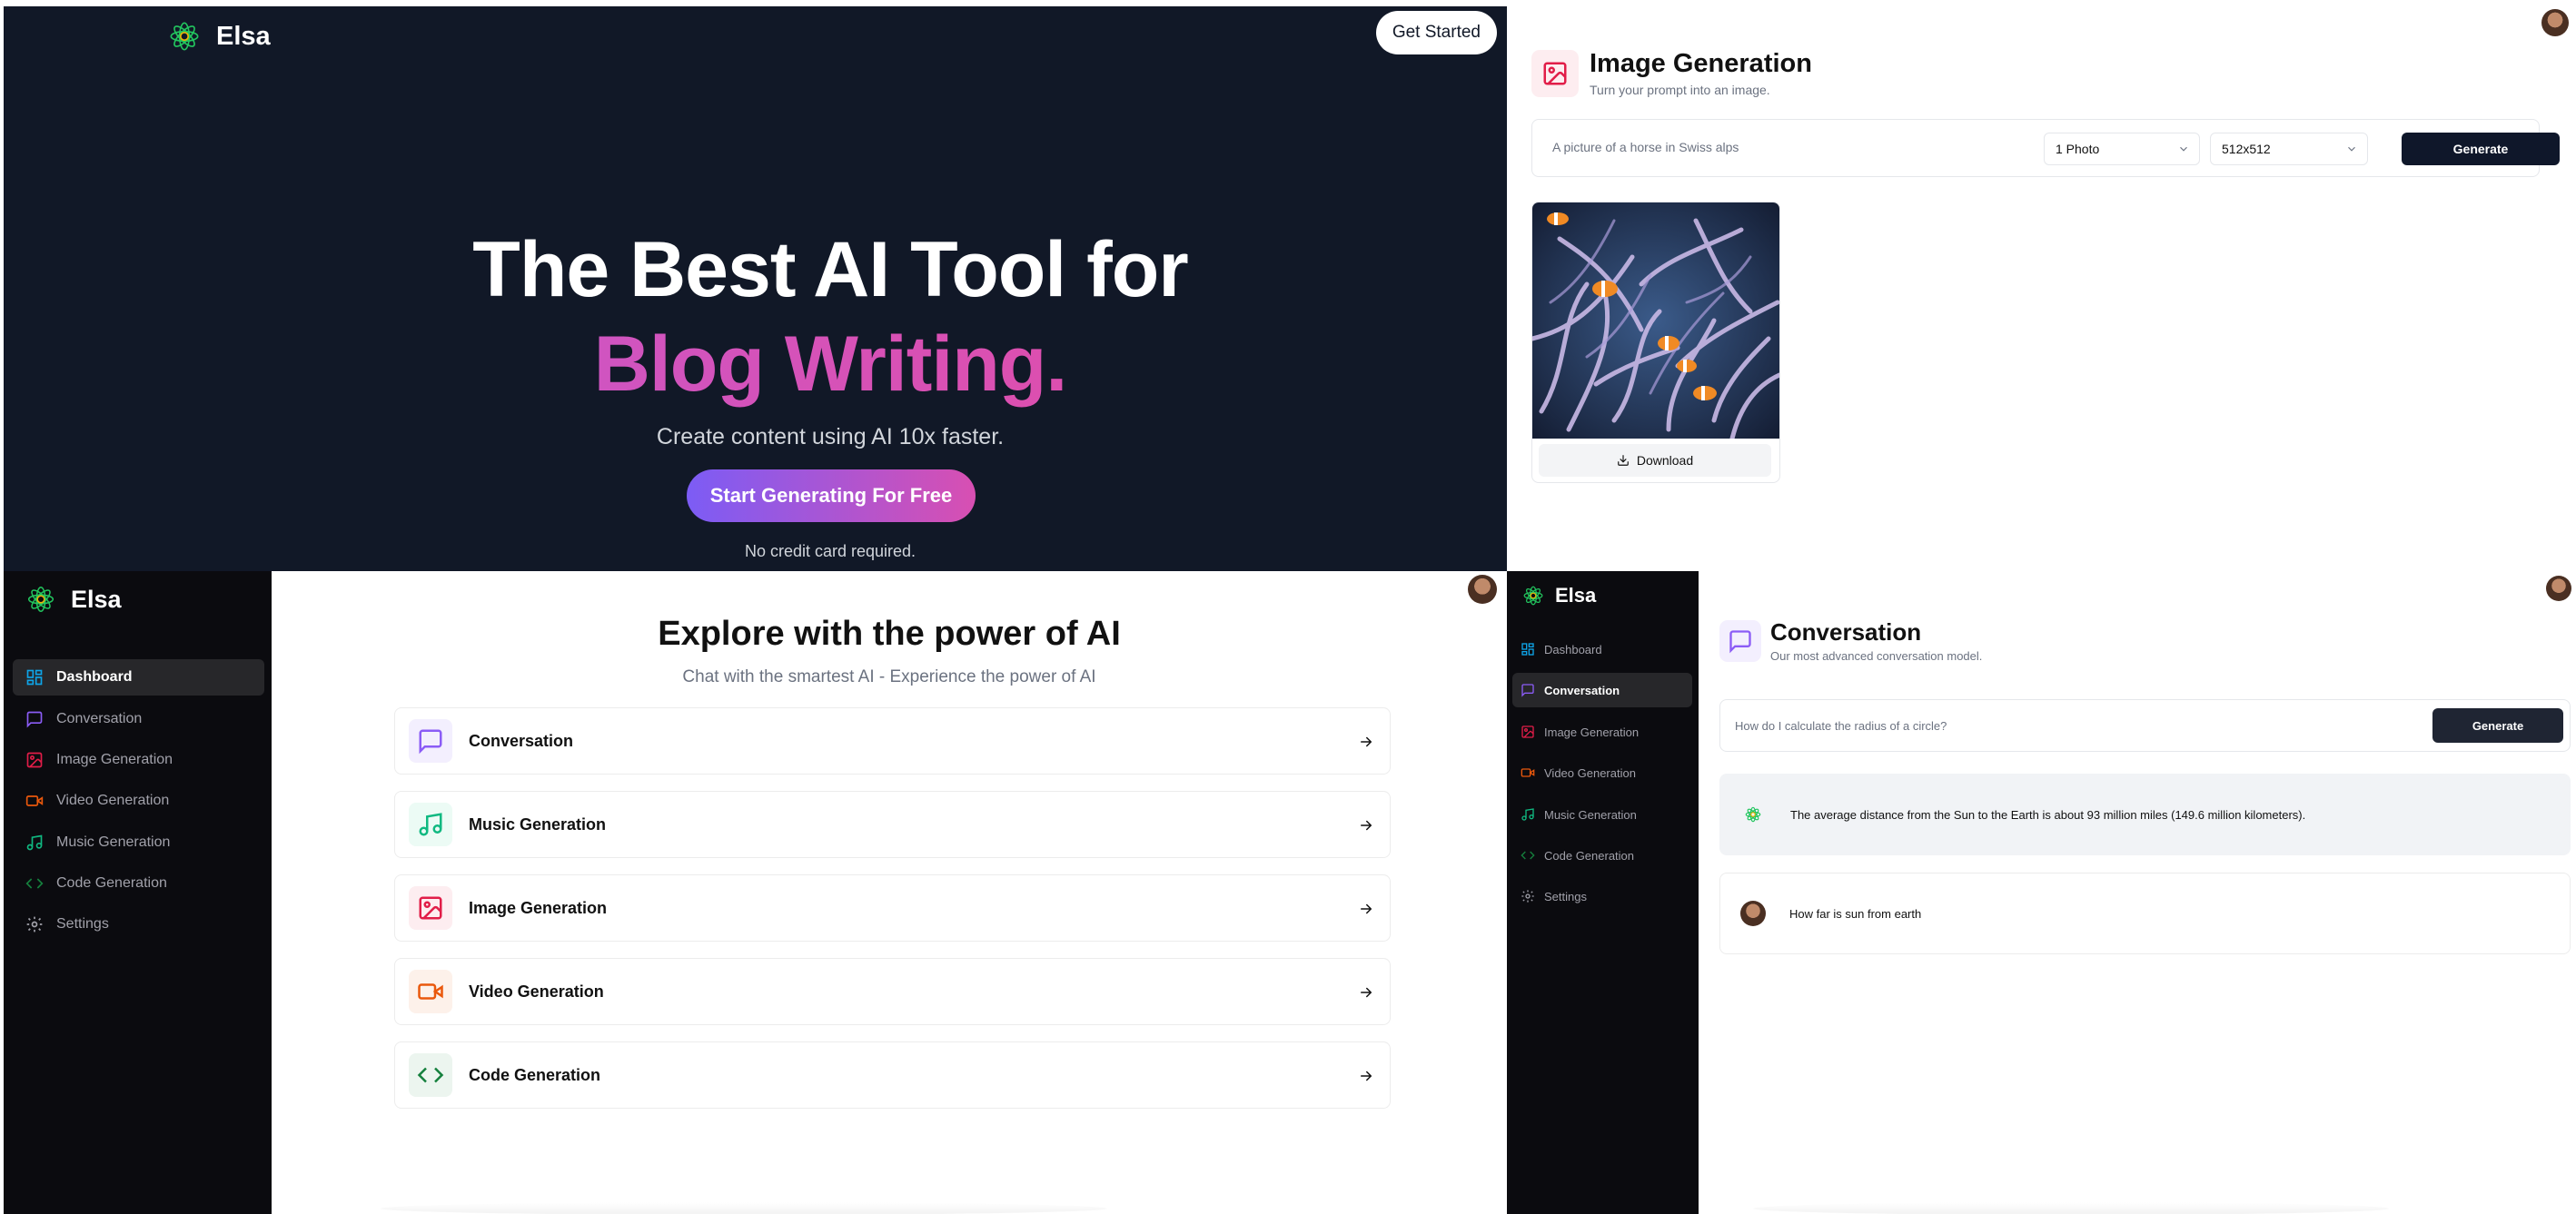 This screenshot has height=1214, width=2576. Describe the element at coordinates (1665, 460) in the screenshot. I see `download-label: Download` at that location.